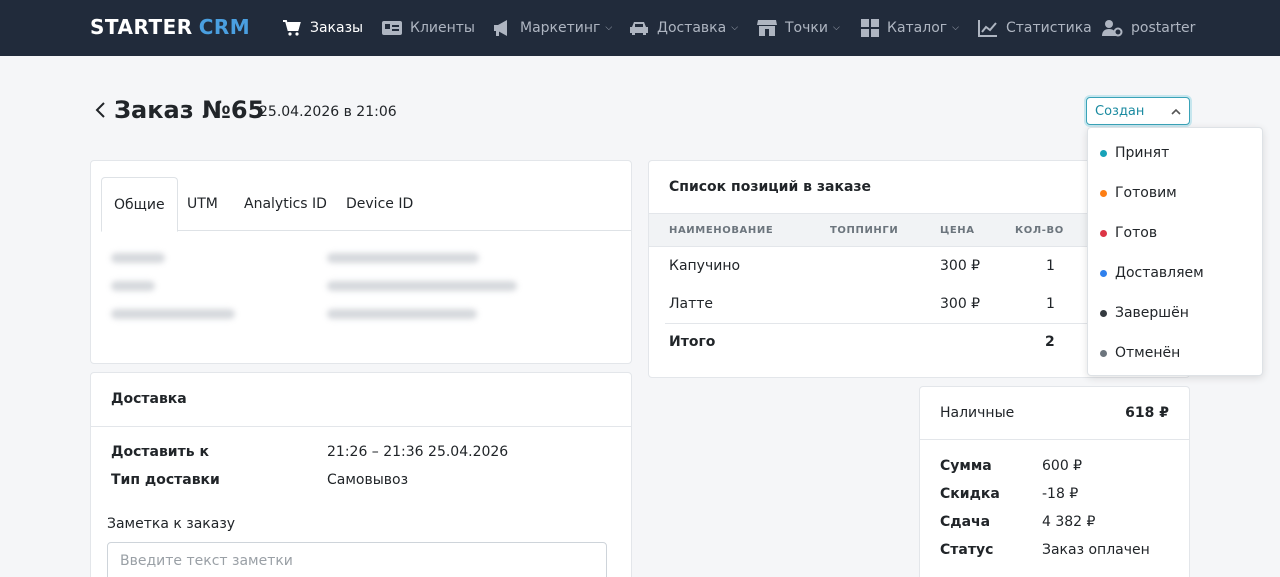 The width and height of the screenshot is (1280, 577). What do you see at coordinates (692, 342) in the screenshot?
I see `total-label: Итого` at bounding box center [692, 342].